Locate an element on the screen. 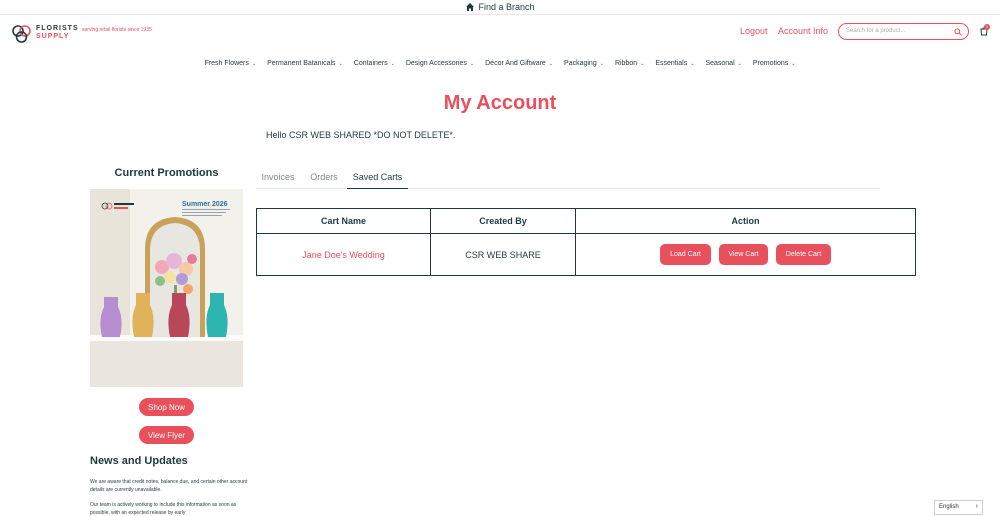 The image size is (1000, 516). logo-mark-icon is located at coordinates (21, 34).